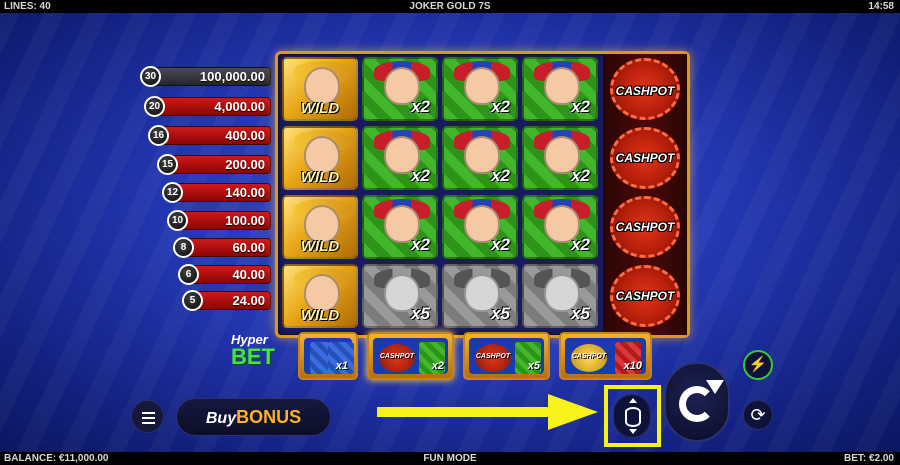 This screenshot has width=900, height=465. Describe the element at coordinates (632, 366) in the screenshot. I see `hyper-bet-multiplier: x10` at that location.